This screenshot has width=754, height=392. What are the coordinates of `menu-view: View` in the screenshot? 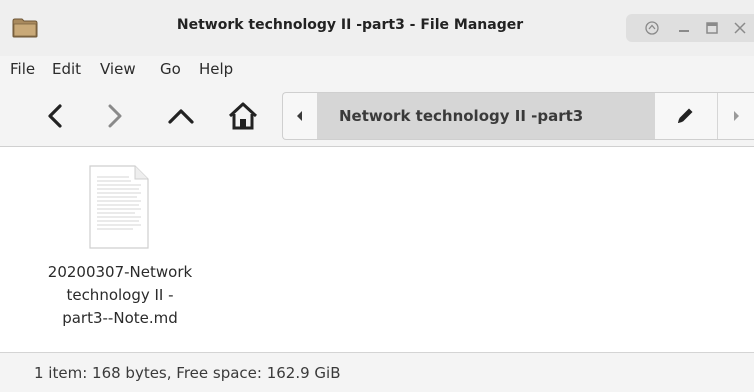 It's located at (118, 69).